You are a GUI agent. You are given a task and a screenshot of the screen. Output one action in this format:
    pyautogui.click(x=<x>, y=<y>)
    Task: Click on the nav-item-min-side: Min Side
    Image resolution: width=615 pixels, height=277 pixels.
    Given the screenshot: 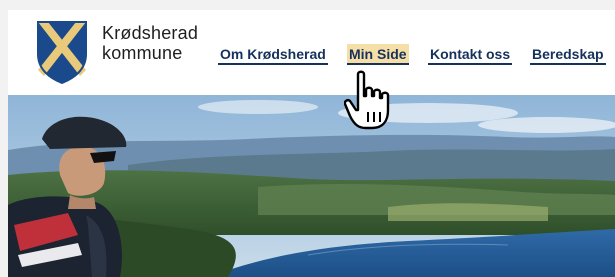 What is the action you would take?
    pyautogui.click(x=378, y=54)
    